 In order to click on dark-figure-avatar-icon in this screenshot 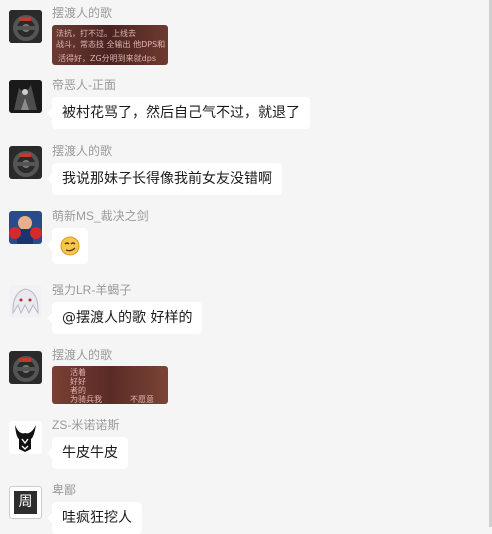, I will do `click(25, 96)`.